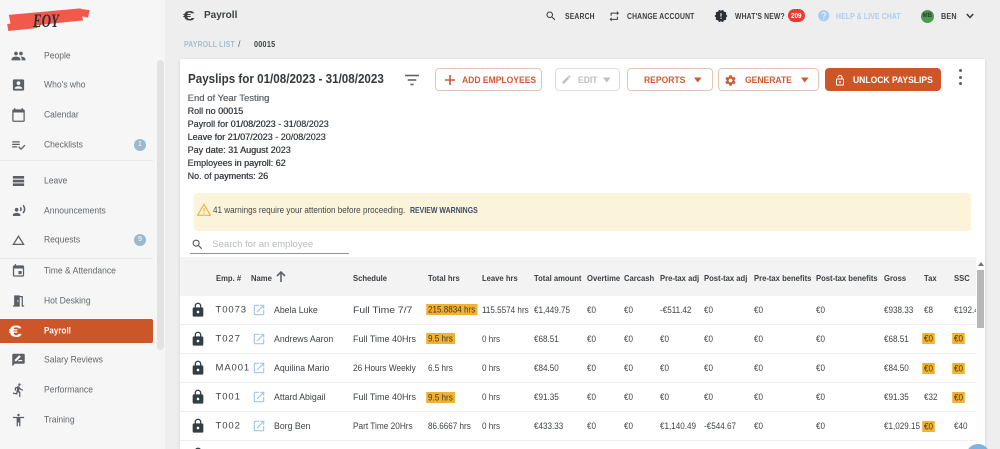  Describe the element at coordinates (46, 21) in the screenshot. I see `svg-text: EOY` at that location.